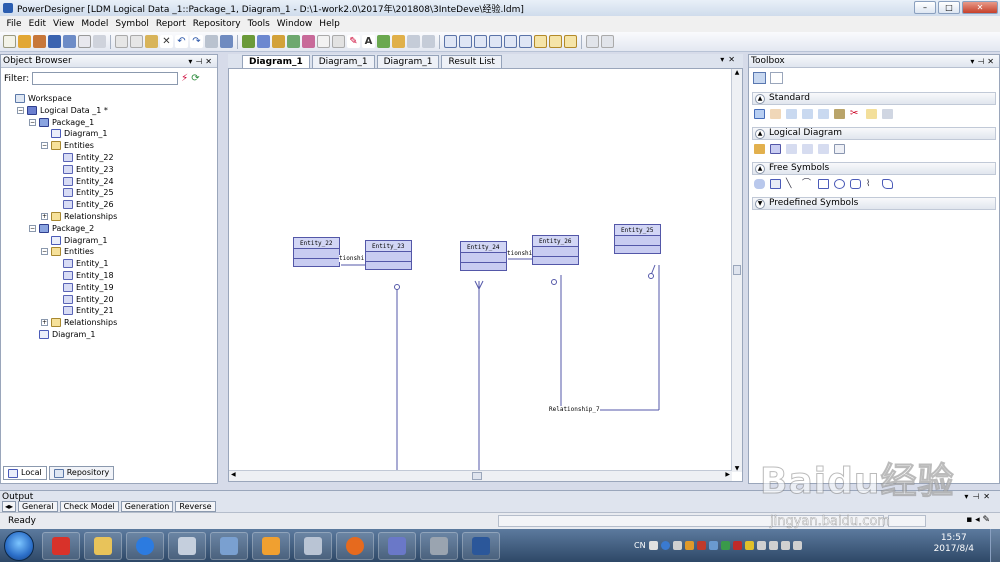  Describe the element at coordinates (733, 59) in the screenshot. I see `close-document-icon: ✕` at that location.